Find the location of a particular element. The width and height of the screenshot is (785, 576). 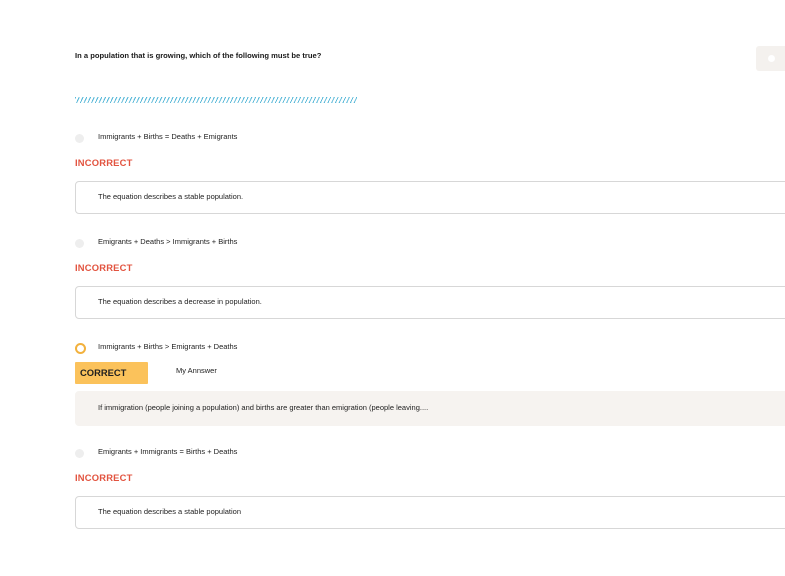

toggle-dot-icon is located at coordinates (771, 58).